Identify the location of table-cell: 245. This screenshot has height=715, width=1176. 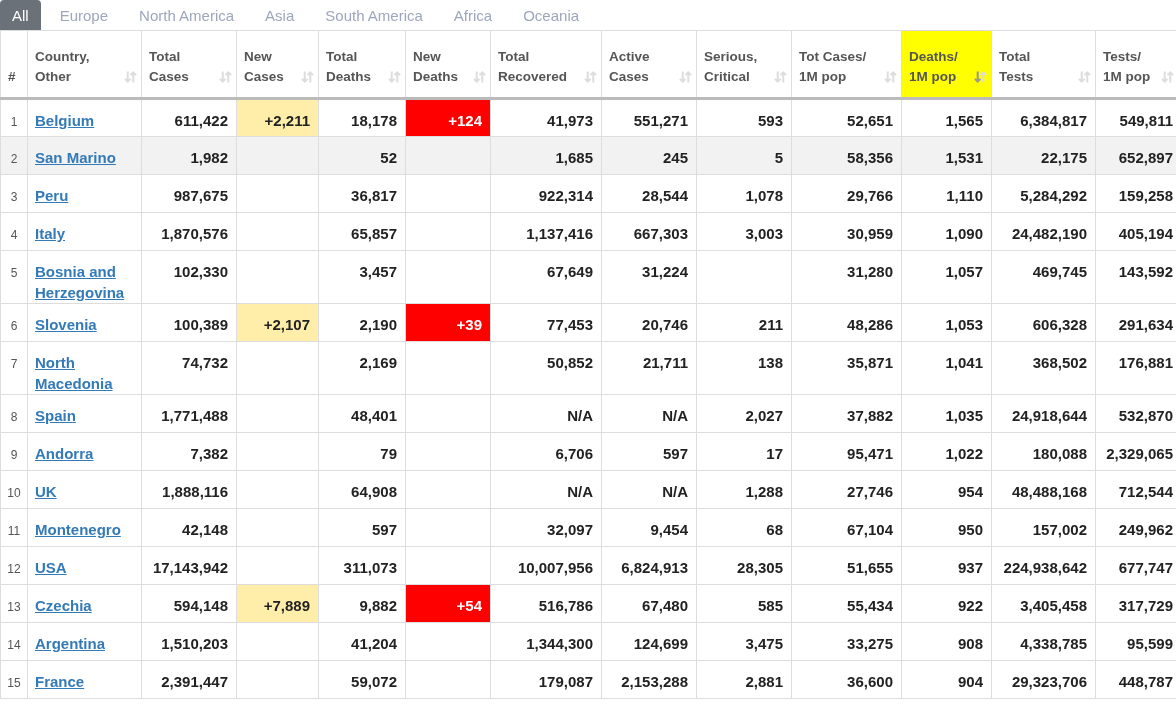
(649, 155).